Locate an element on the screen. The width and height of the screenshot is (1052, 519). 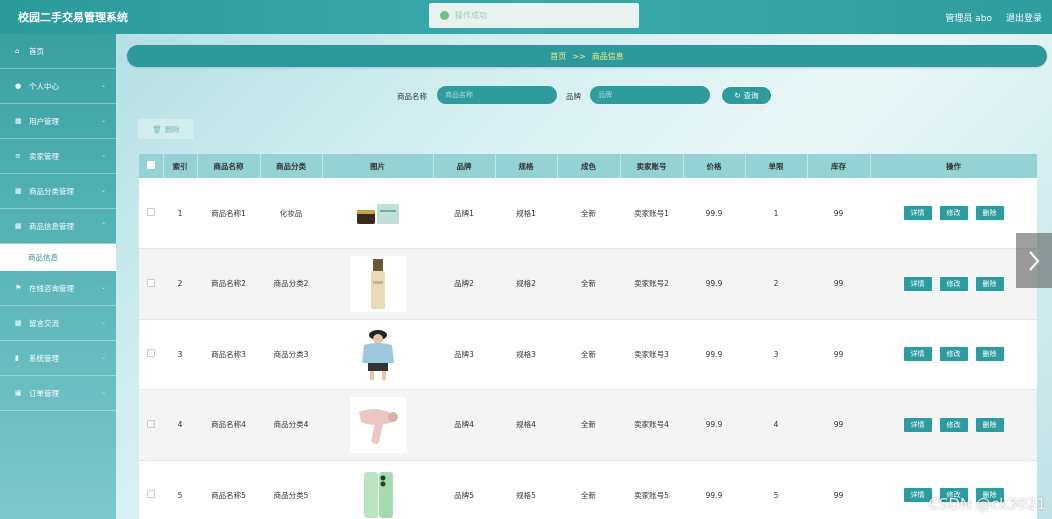
sidebar-item-consult-management: ⚑ 在线咨询管理 ⌄ is located at coordinates (58, 288).